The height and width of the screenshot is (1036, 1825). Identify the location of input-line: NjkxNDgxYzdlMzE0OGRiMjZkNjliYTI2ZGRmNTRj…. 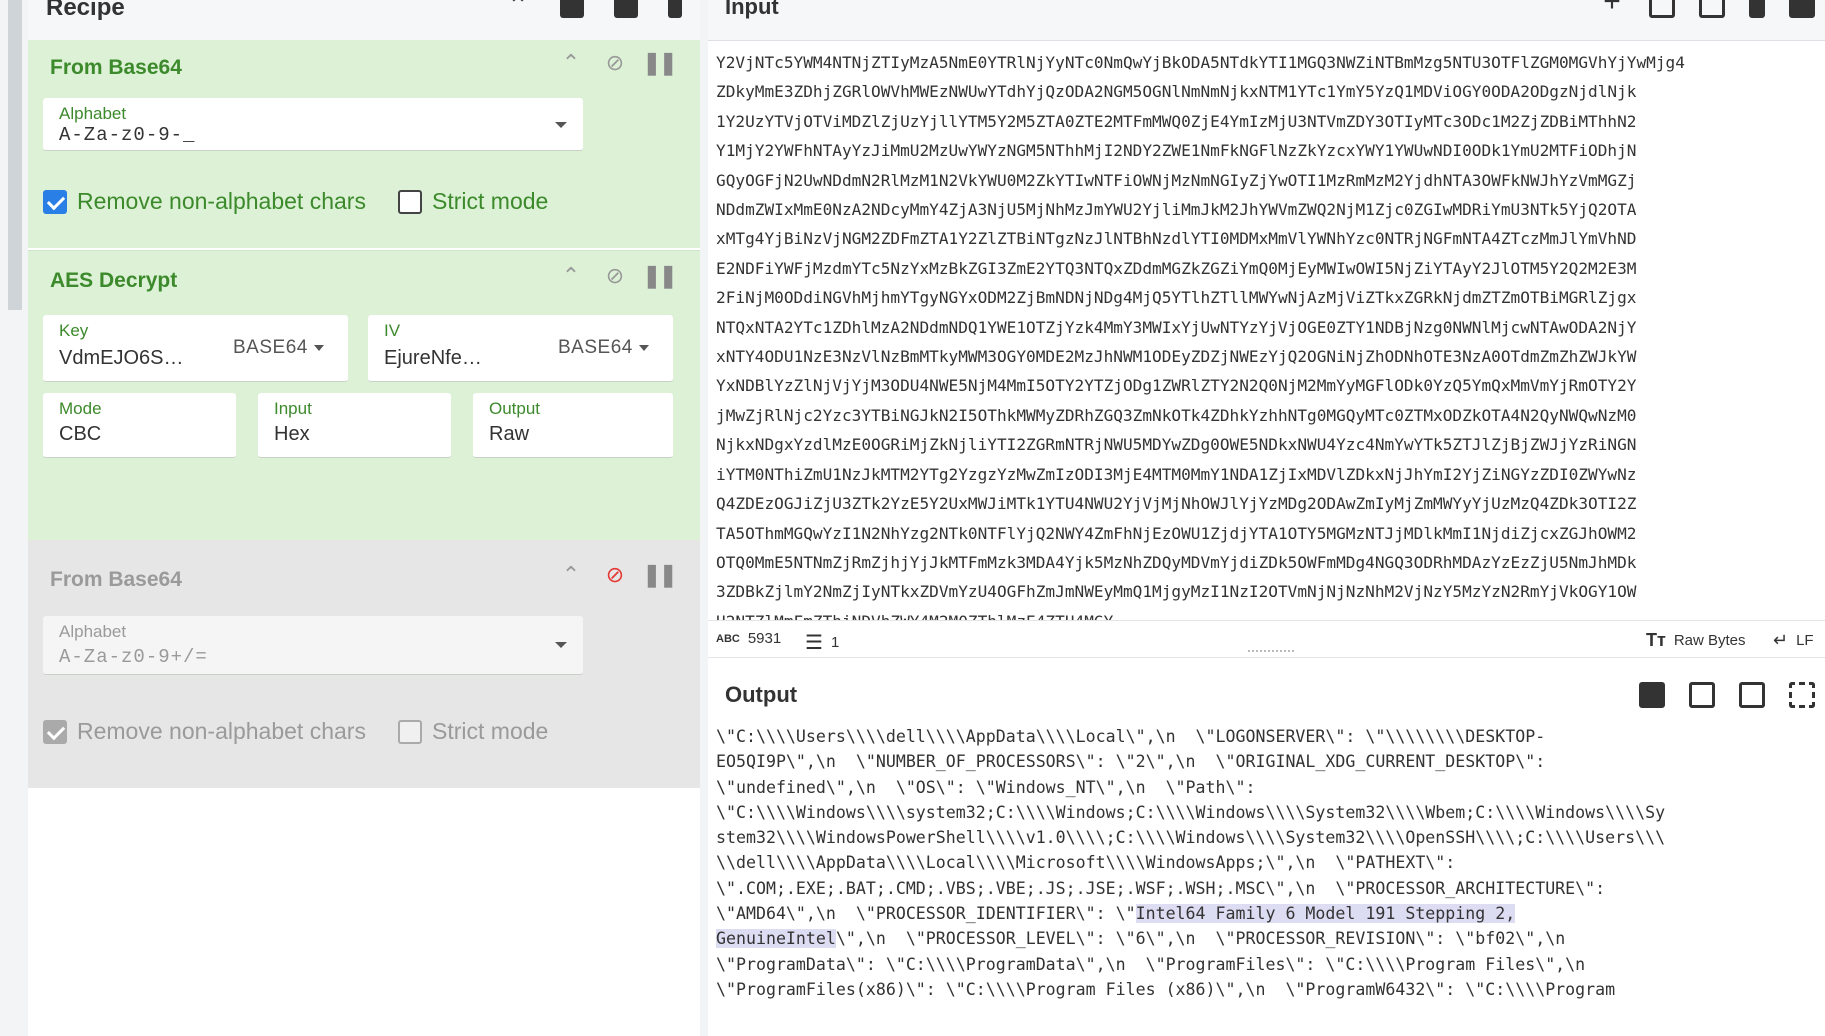
(1176, 445).